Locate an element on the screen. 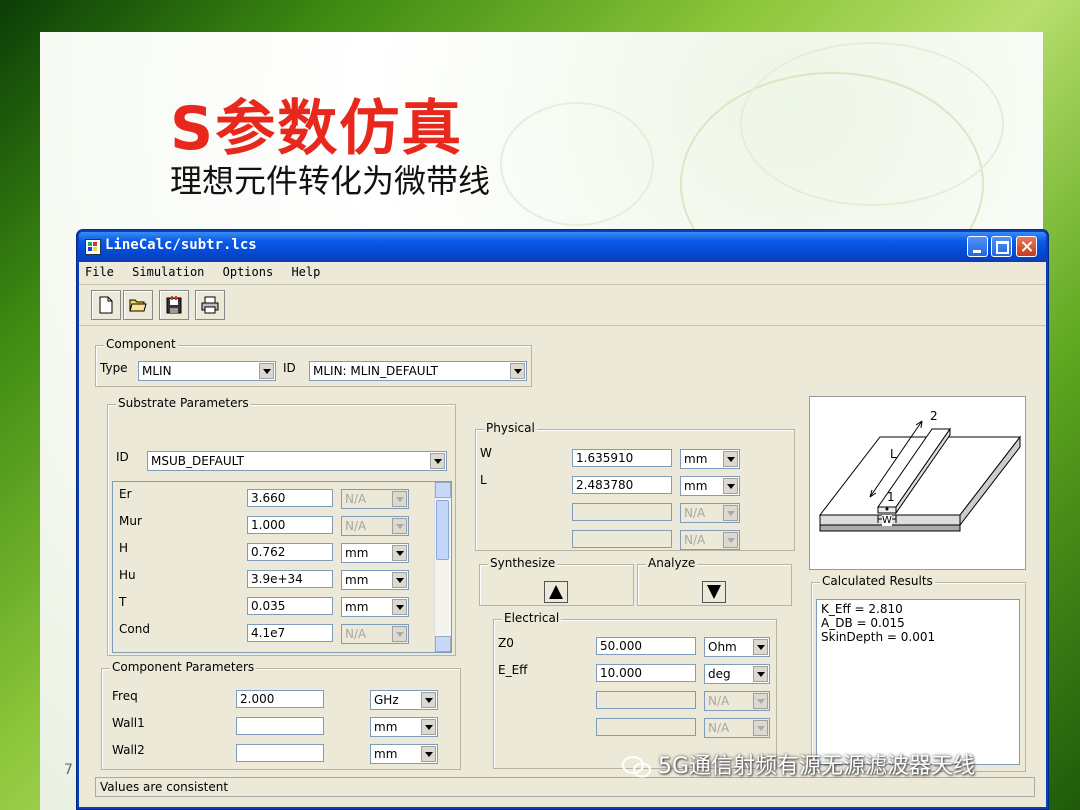 The height and width of the screenshot is (810, 1080). param-unit-select: deg is located at coordinates (737, 674).